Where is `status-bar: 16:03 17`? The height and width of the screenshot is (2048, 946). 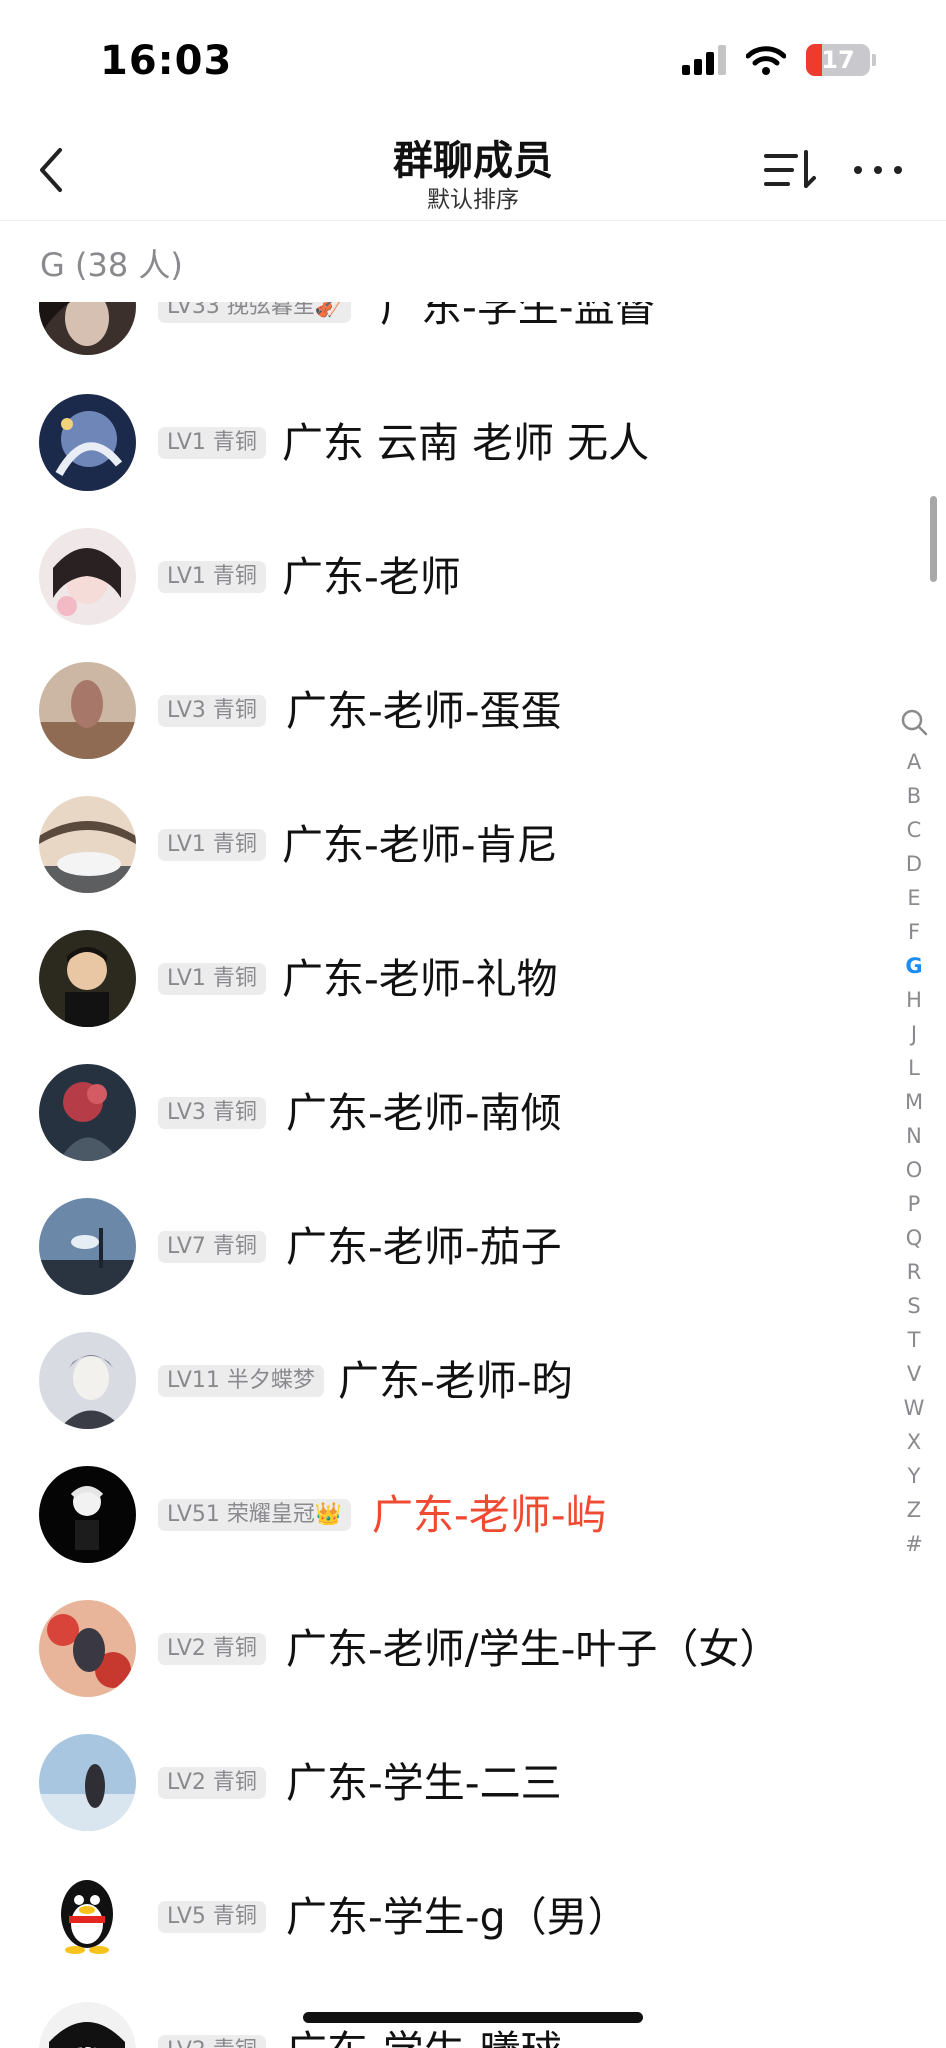
status-bar: 16:03 17 is located at coordinates (473, 60).